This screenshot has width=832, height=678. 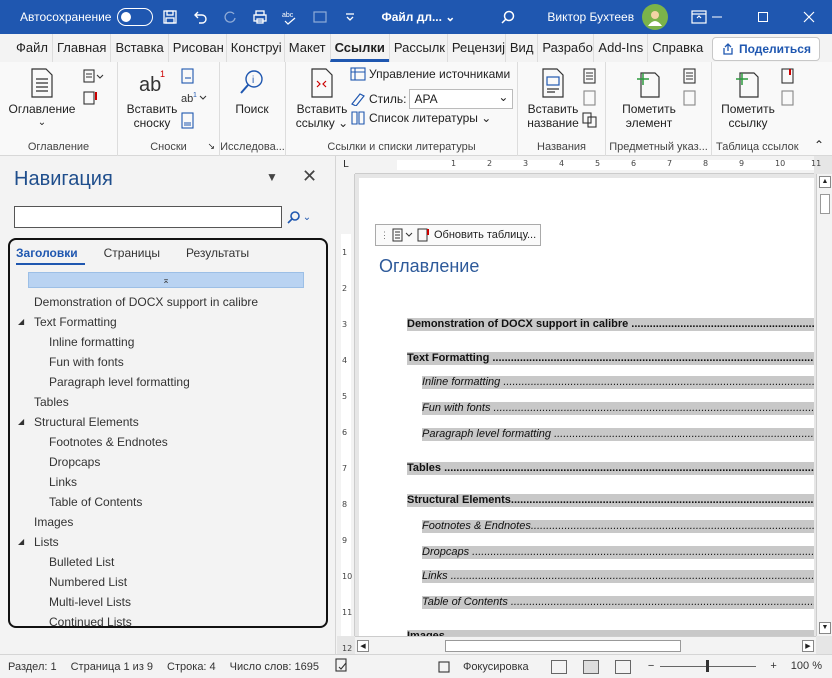 What do you see at coordinates (763, 17) in the screenshot?
I see `maximize-icon` at bounding box center [763, 17].